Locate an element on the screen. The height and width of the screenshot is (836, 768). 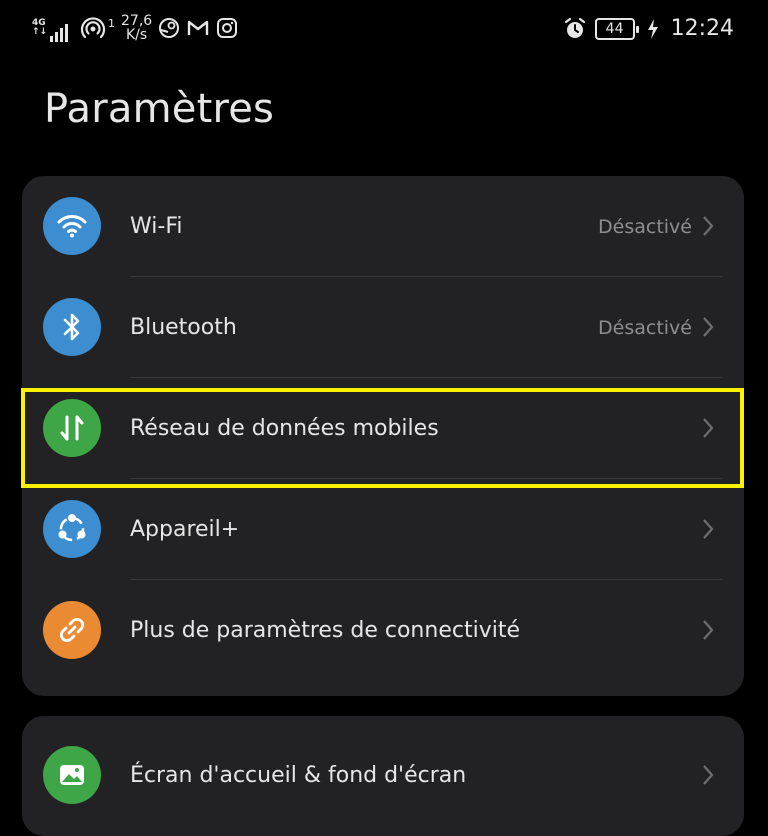
page-title: Paramètres is located at coordinates (159, 109).